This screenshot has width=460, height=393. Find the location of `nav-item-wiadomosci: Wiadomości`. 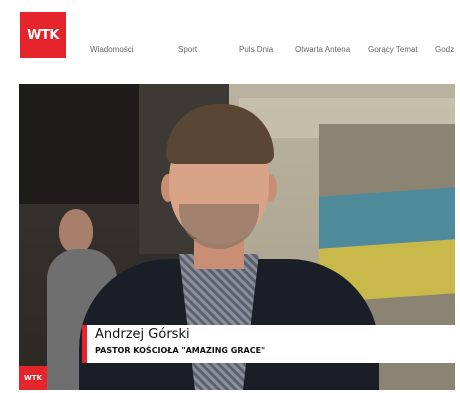

nav-item-wiadomosci: Wiadomości is located at coordinates (112, 49).